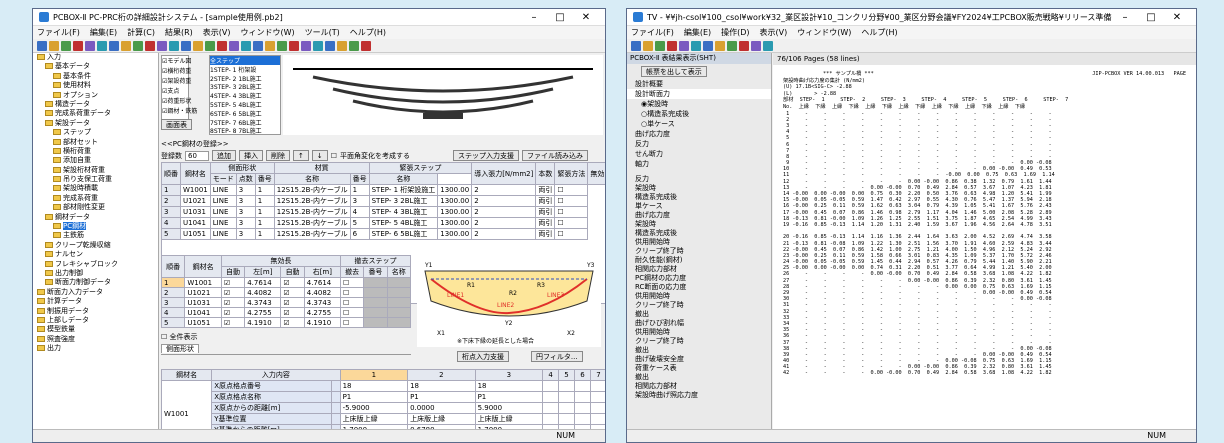 The image size is (1224, 443). I want to click on minimize-button-2: –, so click(1125, 17).